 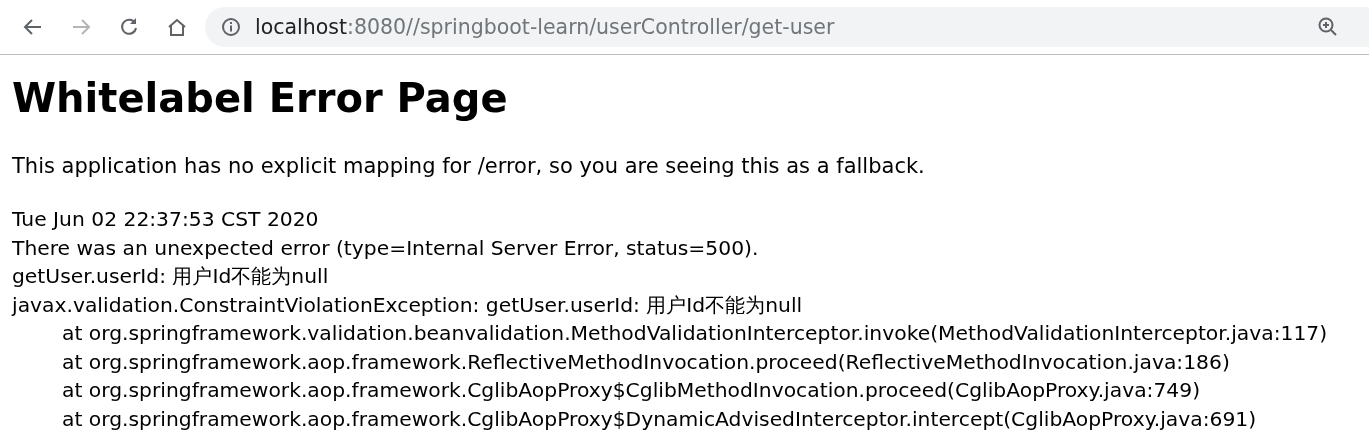 I want to click on error-message: This application has no explicit mapping for /error, so you are seeing this as a fallback., so click(x=469, y=166).